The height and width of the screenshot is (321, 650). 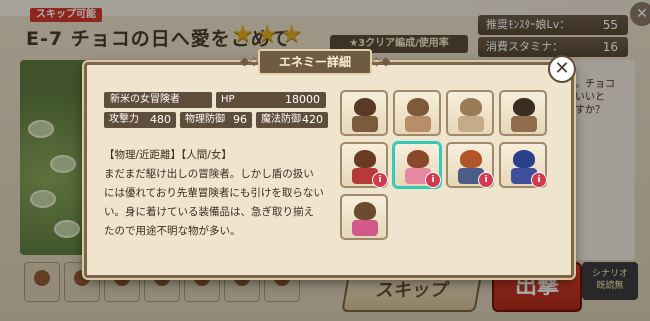 I want to click on phys-def-label: 物理防御, so click(x=205, y=119).